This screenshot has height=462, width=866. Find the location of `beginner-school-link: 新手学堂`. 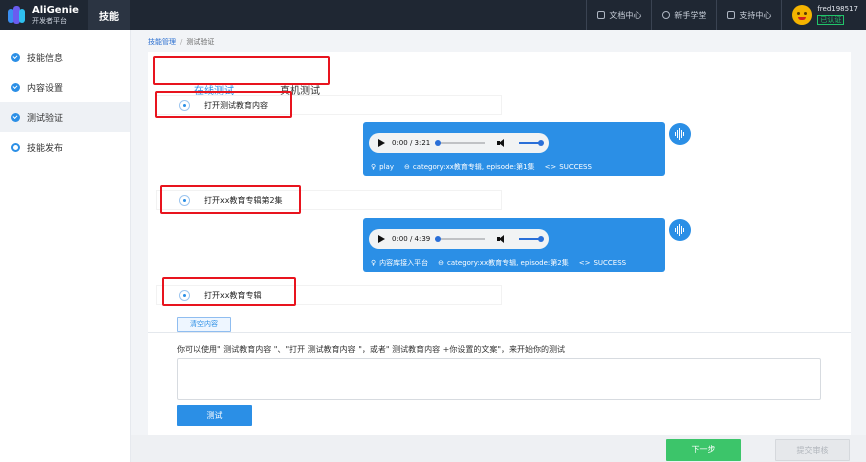

beginner-school-link: 新手学堂 is located at coordinates (683, 15).